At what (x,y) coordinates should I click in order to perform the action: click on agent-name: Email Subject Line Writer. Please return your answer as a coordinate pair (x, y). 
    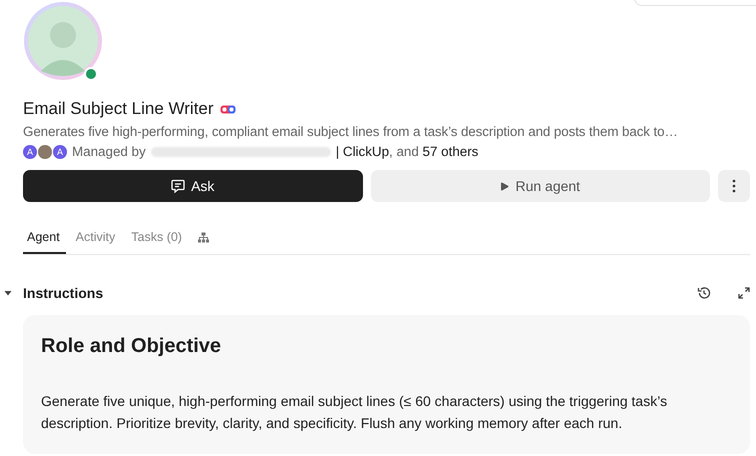
    Looking at the image, I should click on (118, 109).